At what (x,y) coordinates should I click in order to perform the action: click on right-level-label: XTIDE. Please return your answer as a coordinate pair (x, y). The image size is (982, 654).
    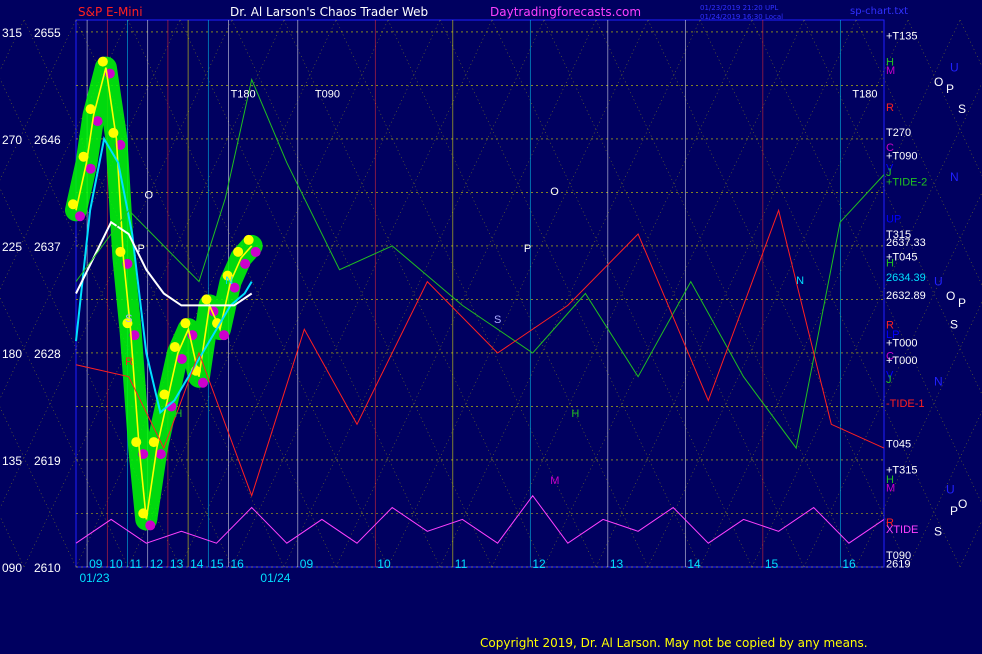
    Looking at the image, I should click on (902, 530).